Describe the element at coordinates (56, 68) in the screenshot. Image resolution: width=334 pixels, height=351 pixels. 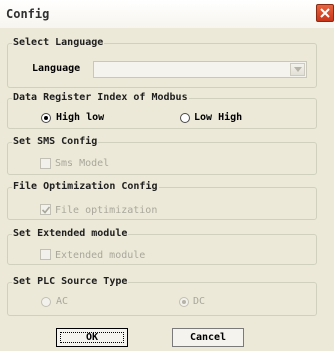
I see `language-field-label: Language` at that location.